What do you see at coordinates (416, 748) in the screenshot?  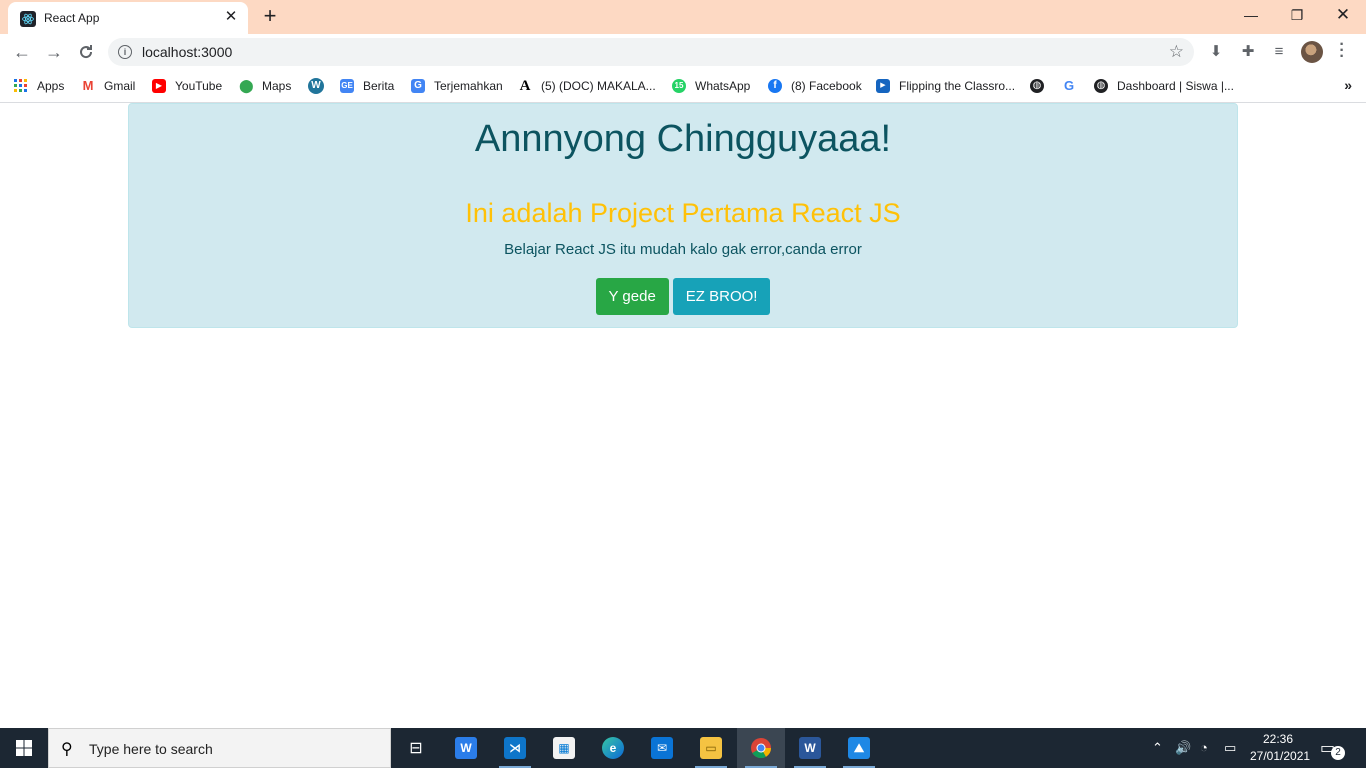 I see `task-view-icon: ⊟` at bounding box center [416, 748].